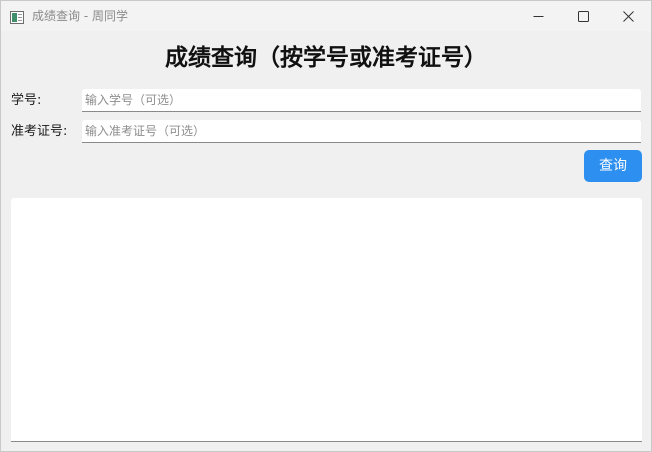 The height and width of the screenshot is (452, 652). I want to click on close-icon, so click(628, 16).